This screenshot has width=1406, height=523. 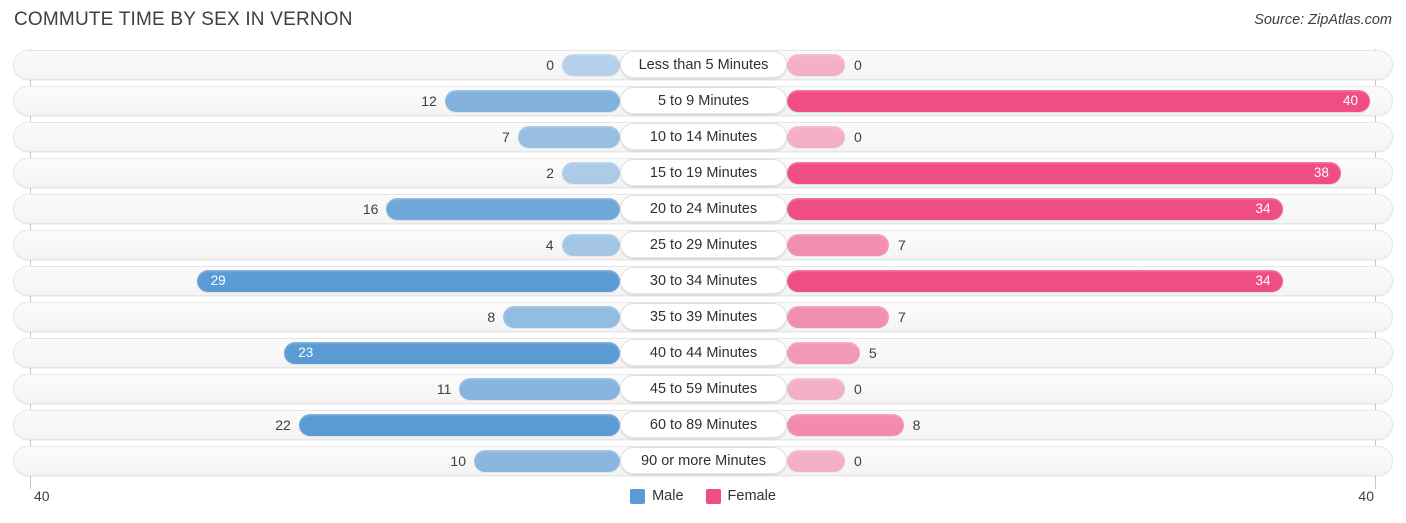 I want to click on bar-value-male: 0, so click(x=550, y=65).